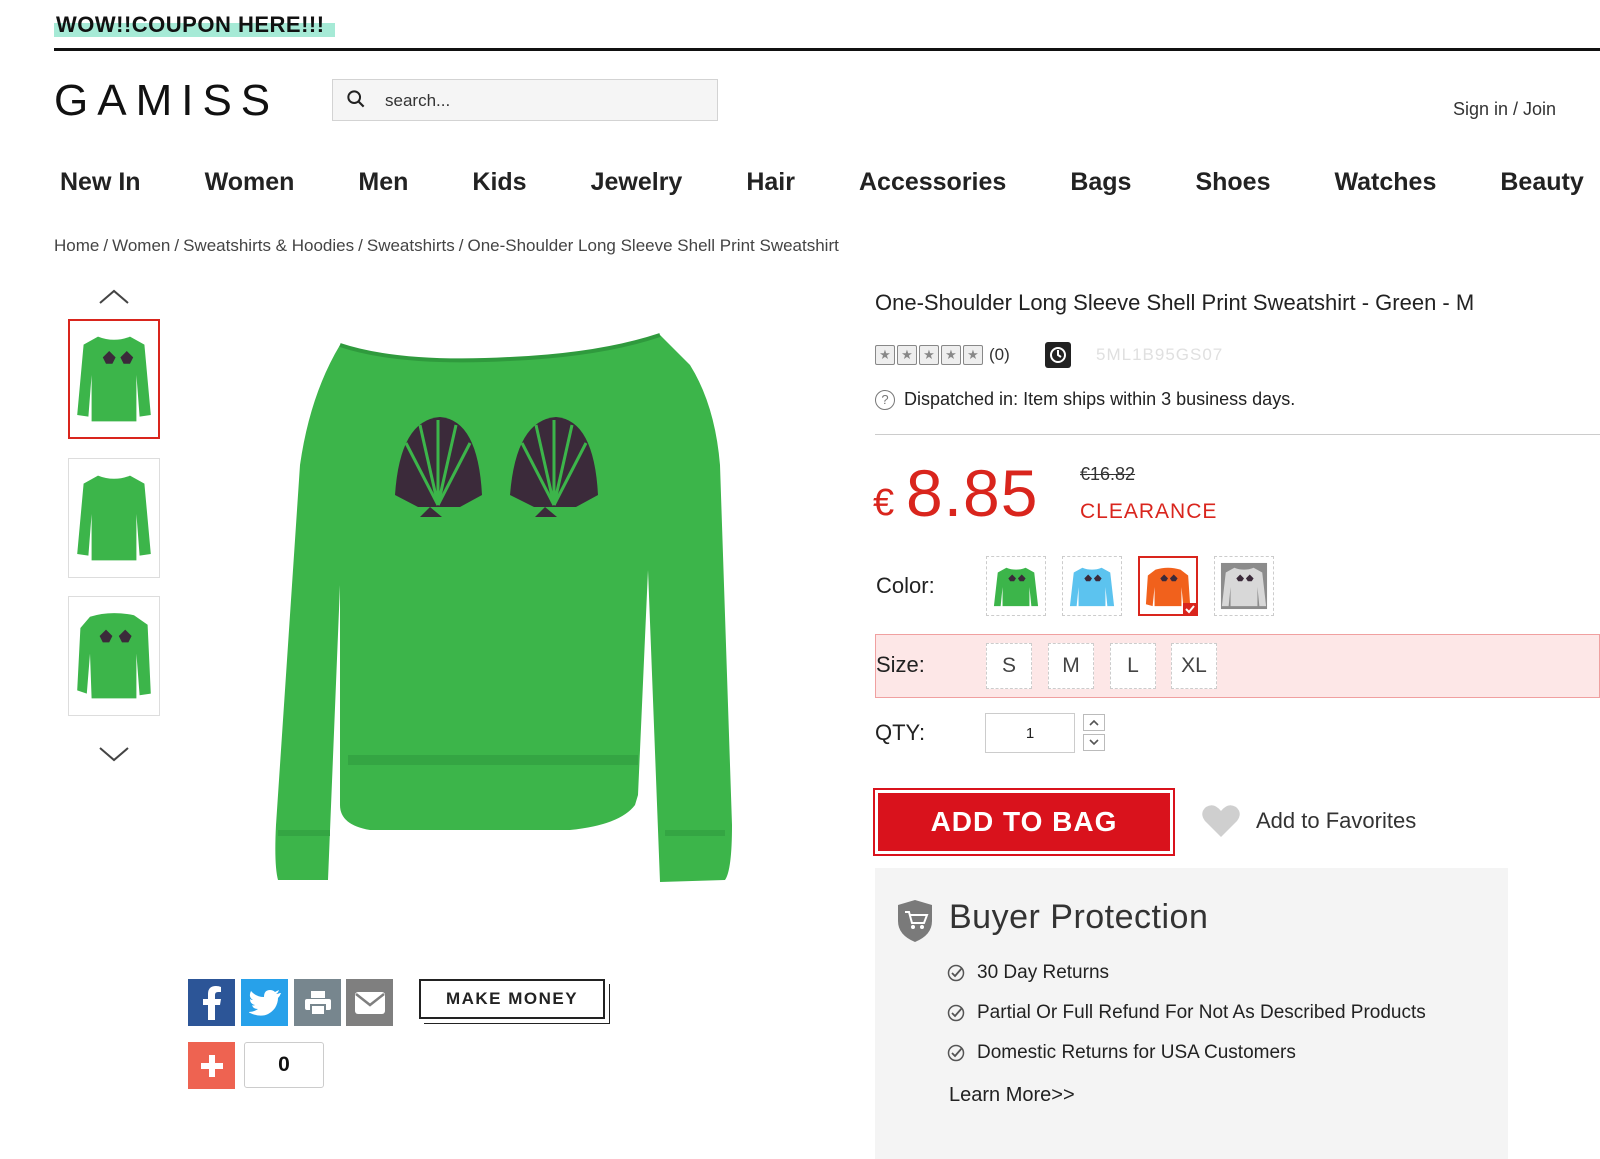 The width and height of the screenshot is (1600, 1159). Describe the element at coordinates (1030, 733) in the screenshot. I see `quantity-input: 1` at that location.